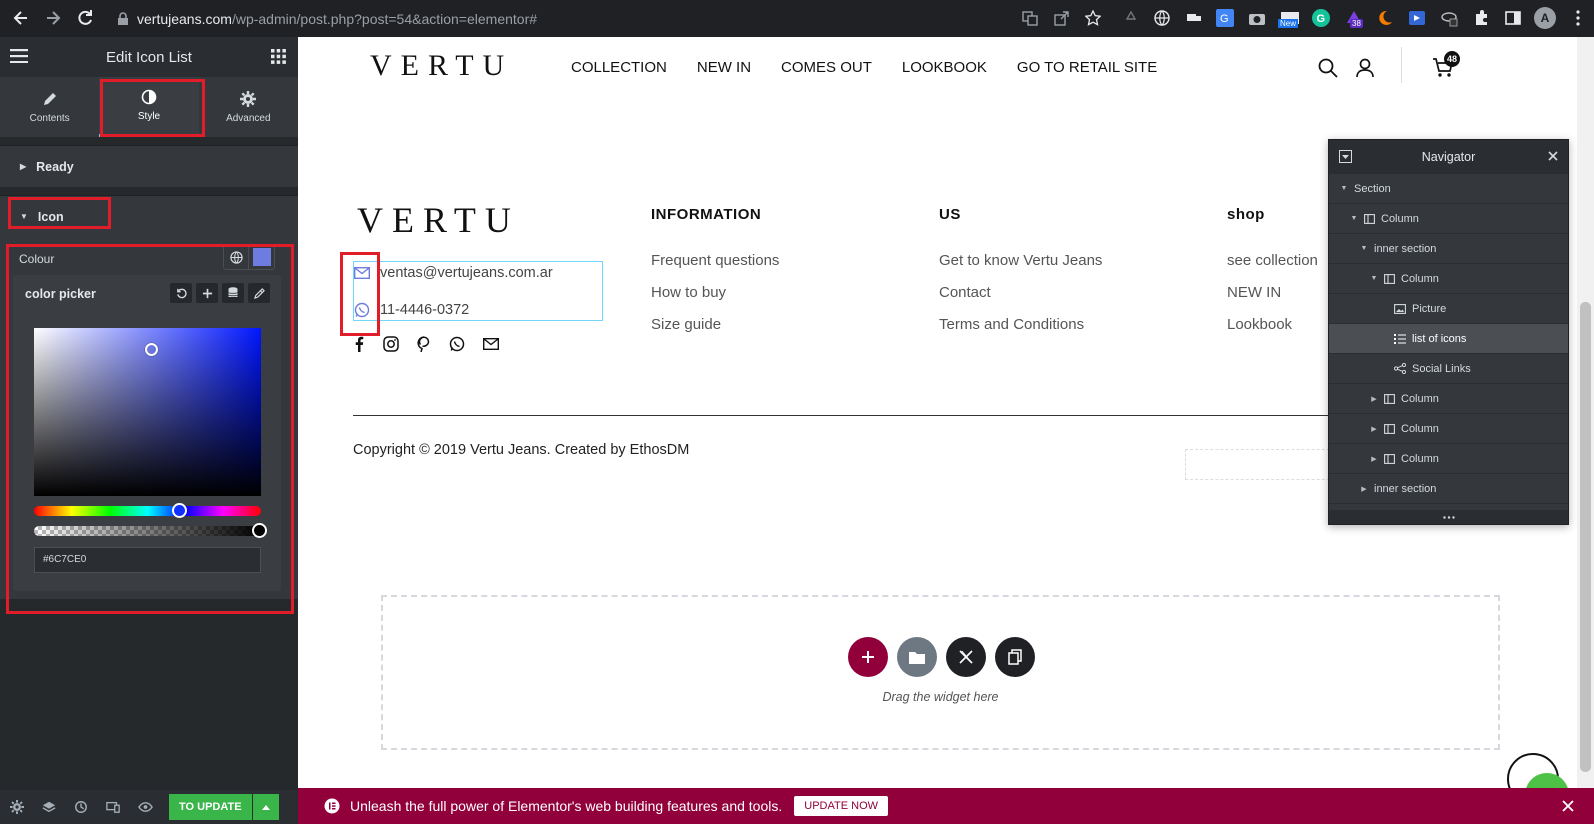 Image resolution: width=1594 pixels, height=824 pixels. Describe the element at coordinates (149, 107) in the screenshot. I see `tab-style: Style` at that location.